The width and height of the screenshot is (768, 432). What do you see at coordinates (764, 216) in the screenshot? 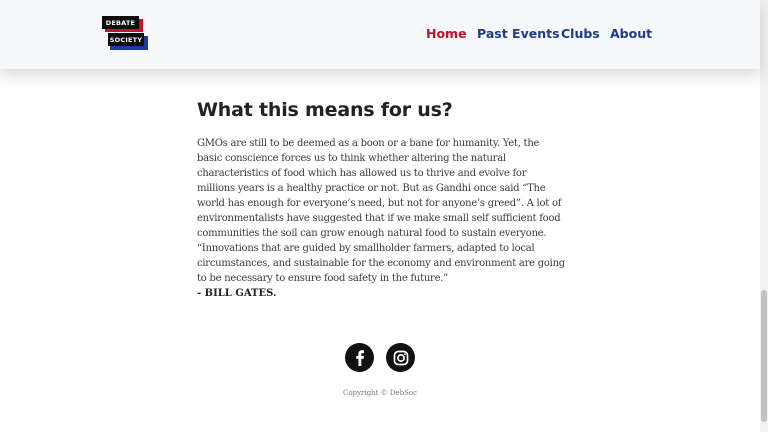
I see `page-scrollbar` at bounding box center [764, 216].